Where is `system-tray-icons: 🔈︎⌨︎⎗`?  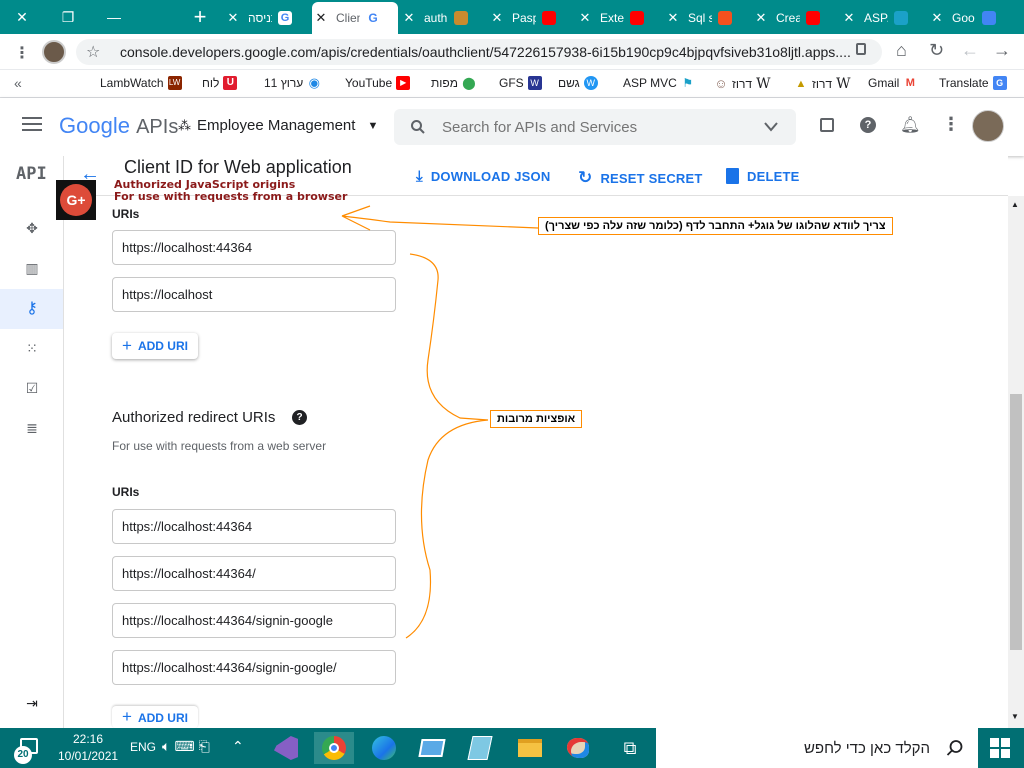 system-tray-icons: 🔈︎⌨︎⎗ is located at coordinates (188, 746).